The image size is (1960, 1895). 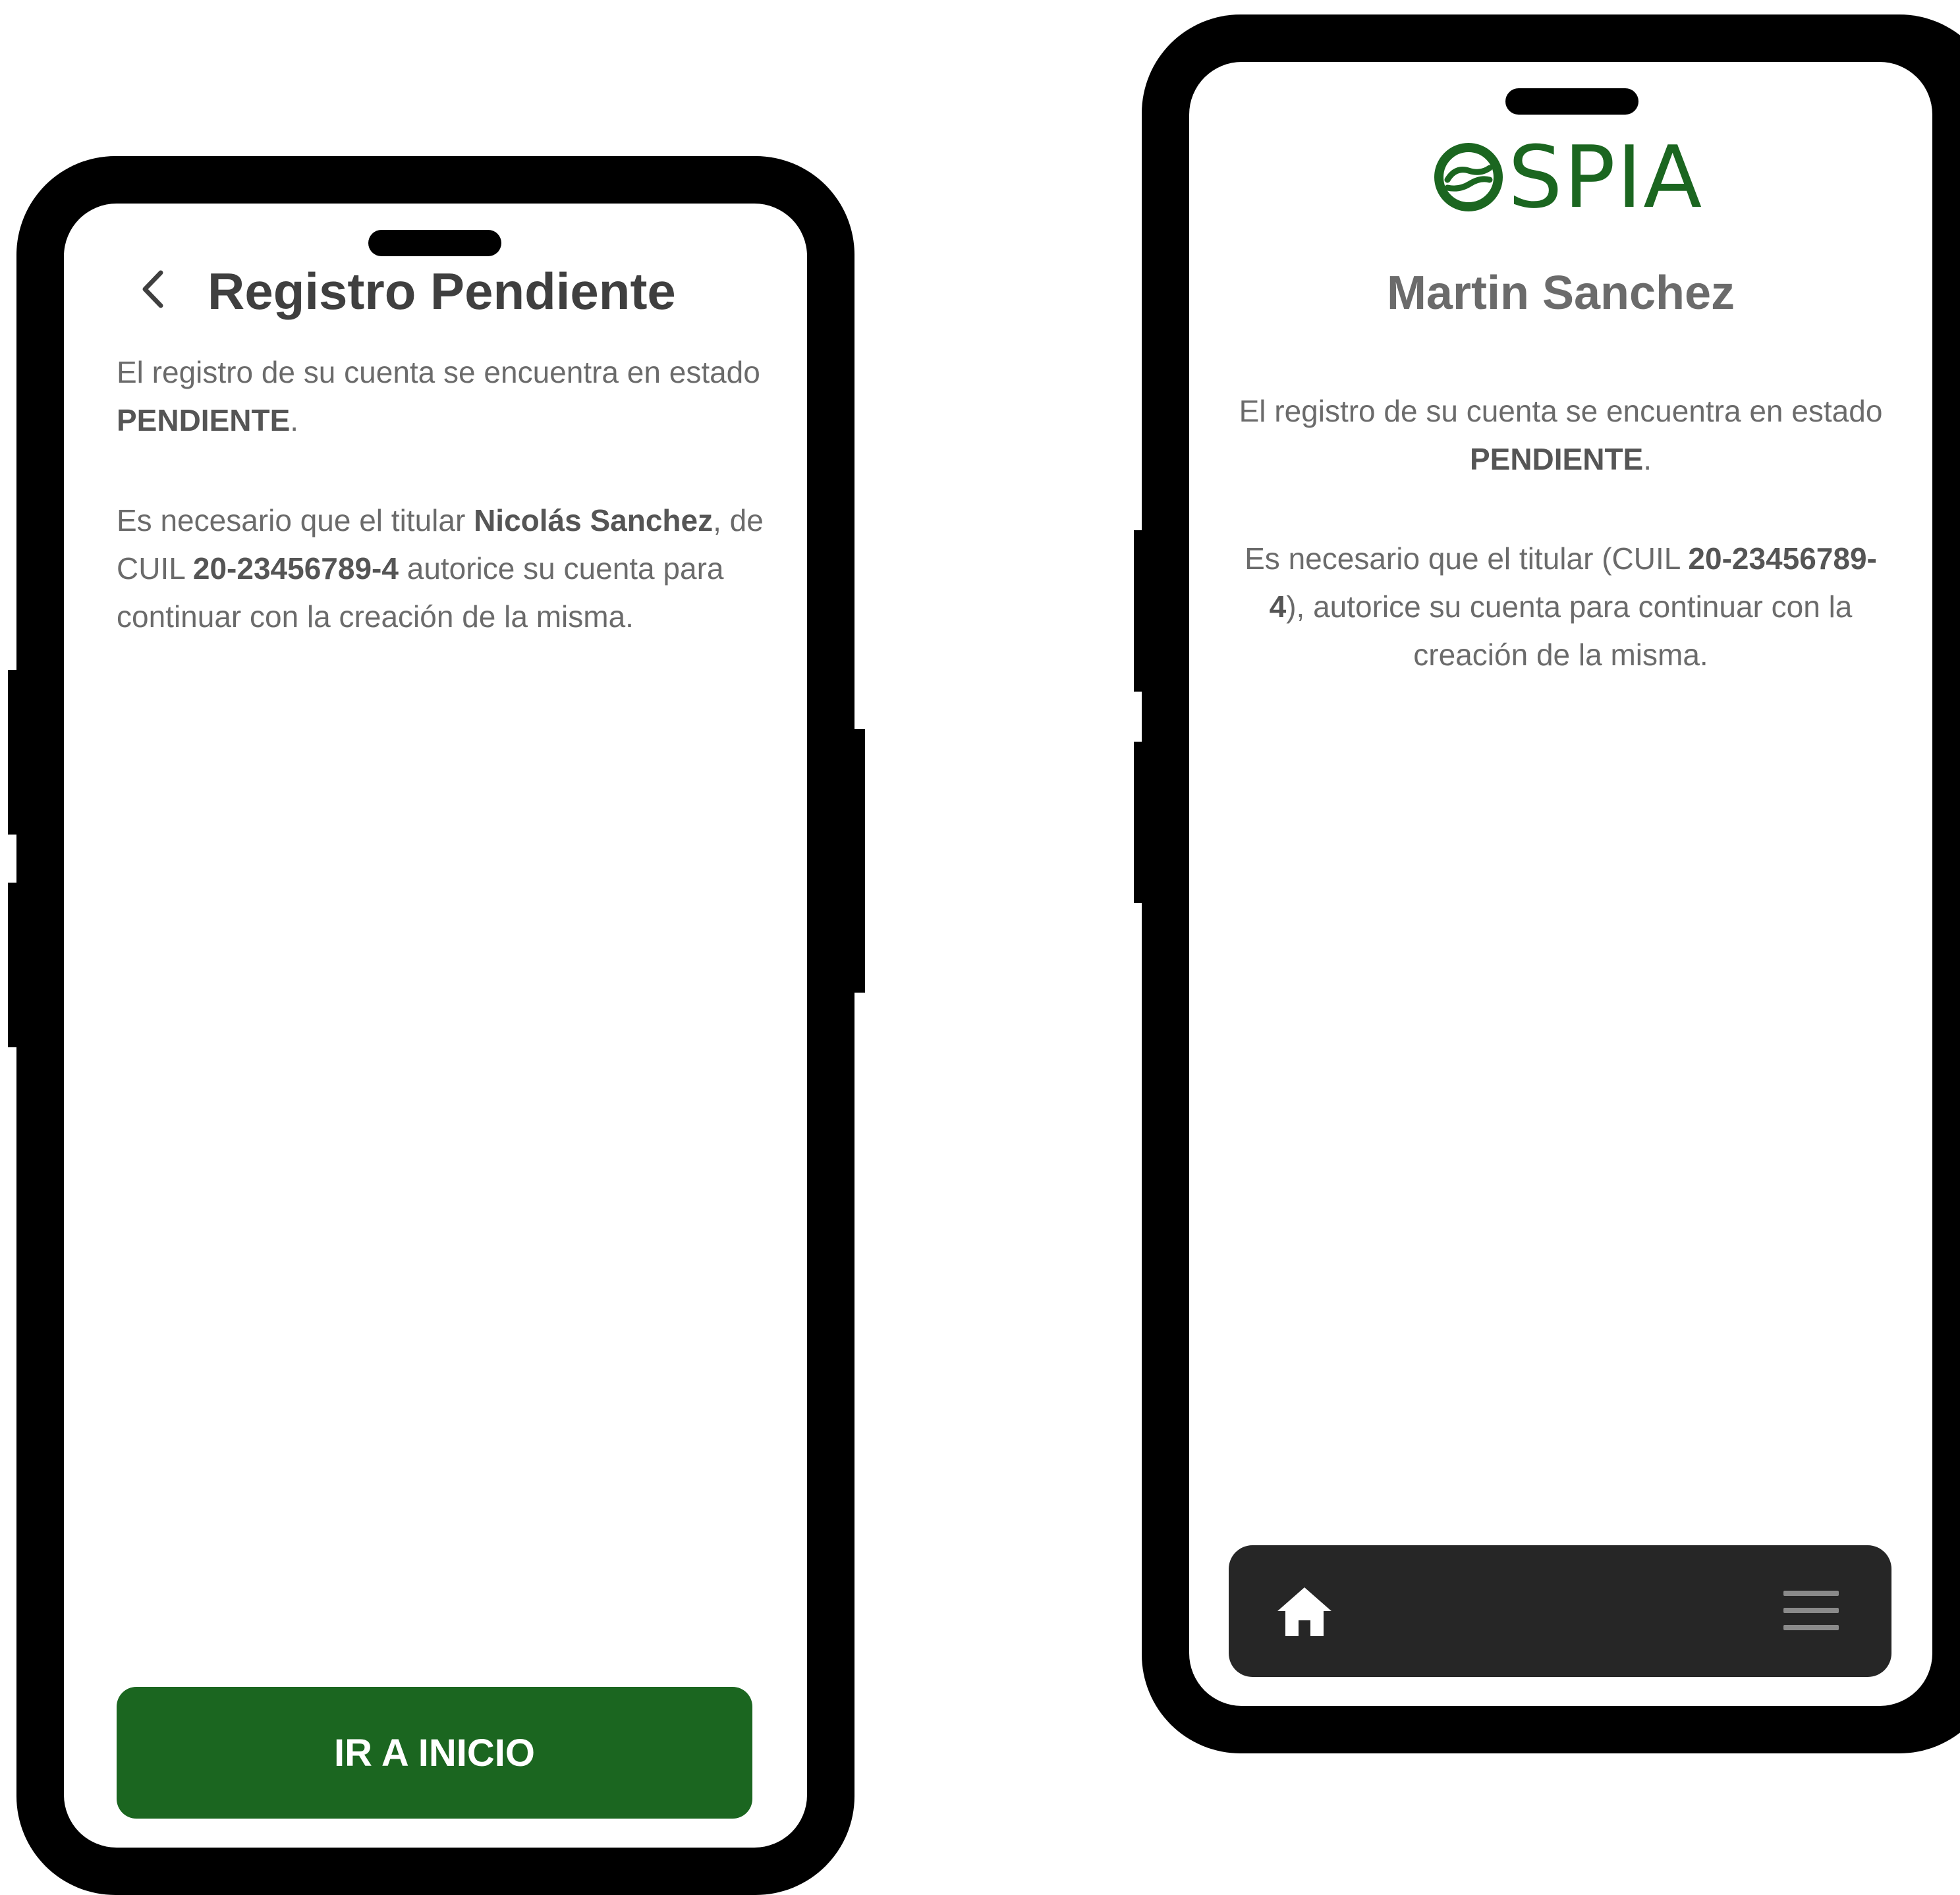 What do you see at coordinates (295, 520) in the screenshot?
I see `authorization-prefix: Es necesario que el titular` at bounding box center [295, 520].